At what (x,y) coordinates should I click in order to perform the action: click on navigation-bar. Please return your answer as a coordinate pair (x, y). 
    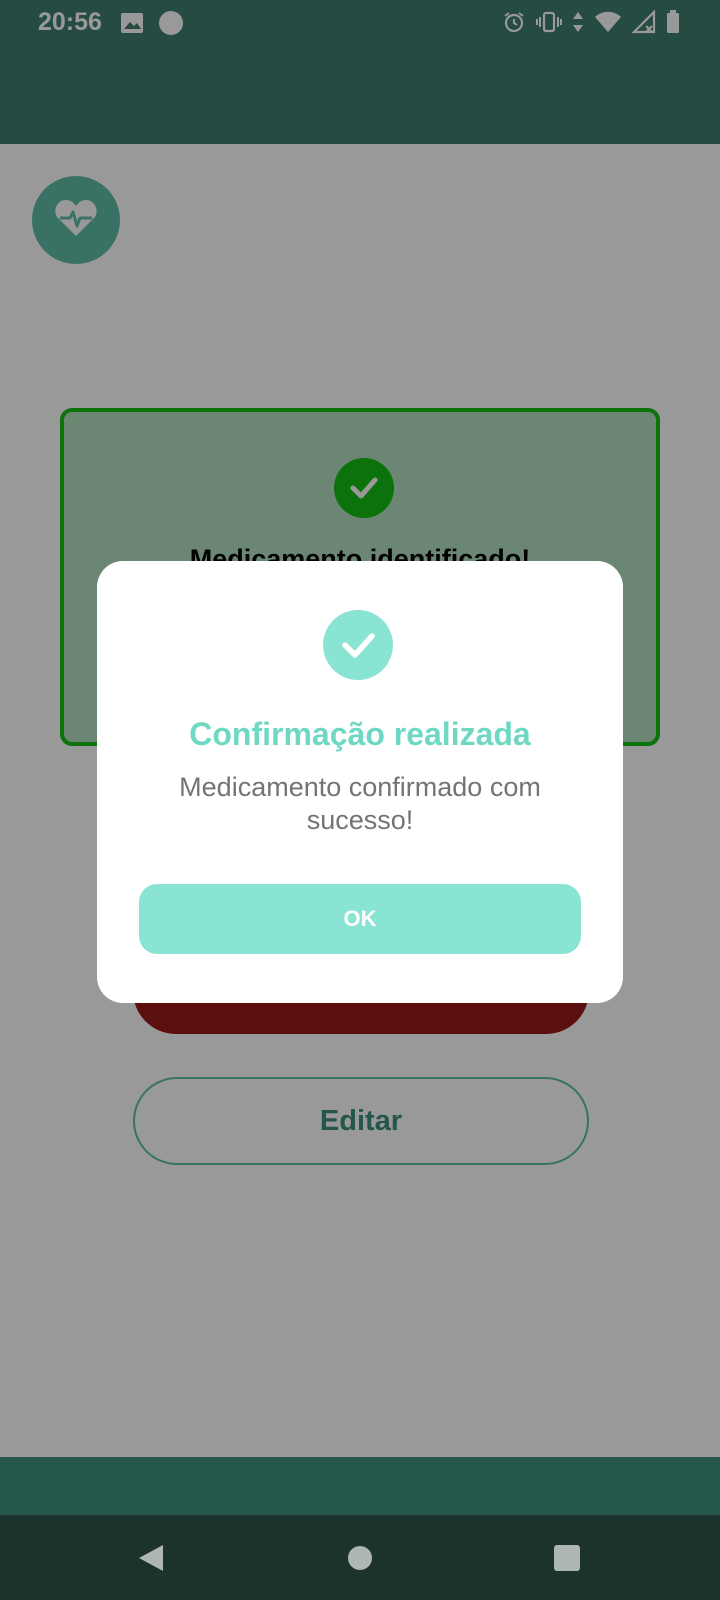
    Looking at the image, I should click on (360, 1557).